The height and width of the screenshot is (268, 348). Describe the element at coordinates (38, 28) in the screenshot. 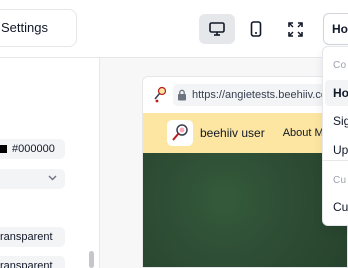

I see `settings-button: Settings` at that location.